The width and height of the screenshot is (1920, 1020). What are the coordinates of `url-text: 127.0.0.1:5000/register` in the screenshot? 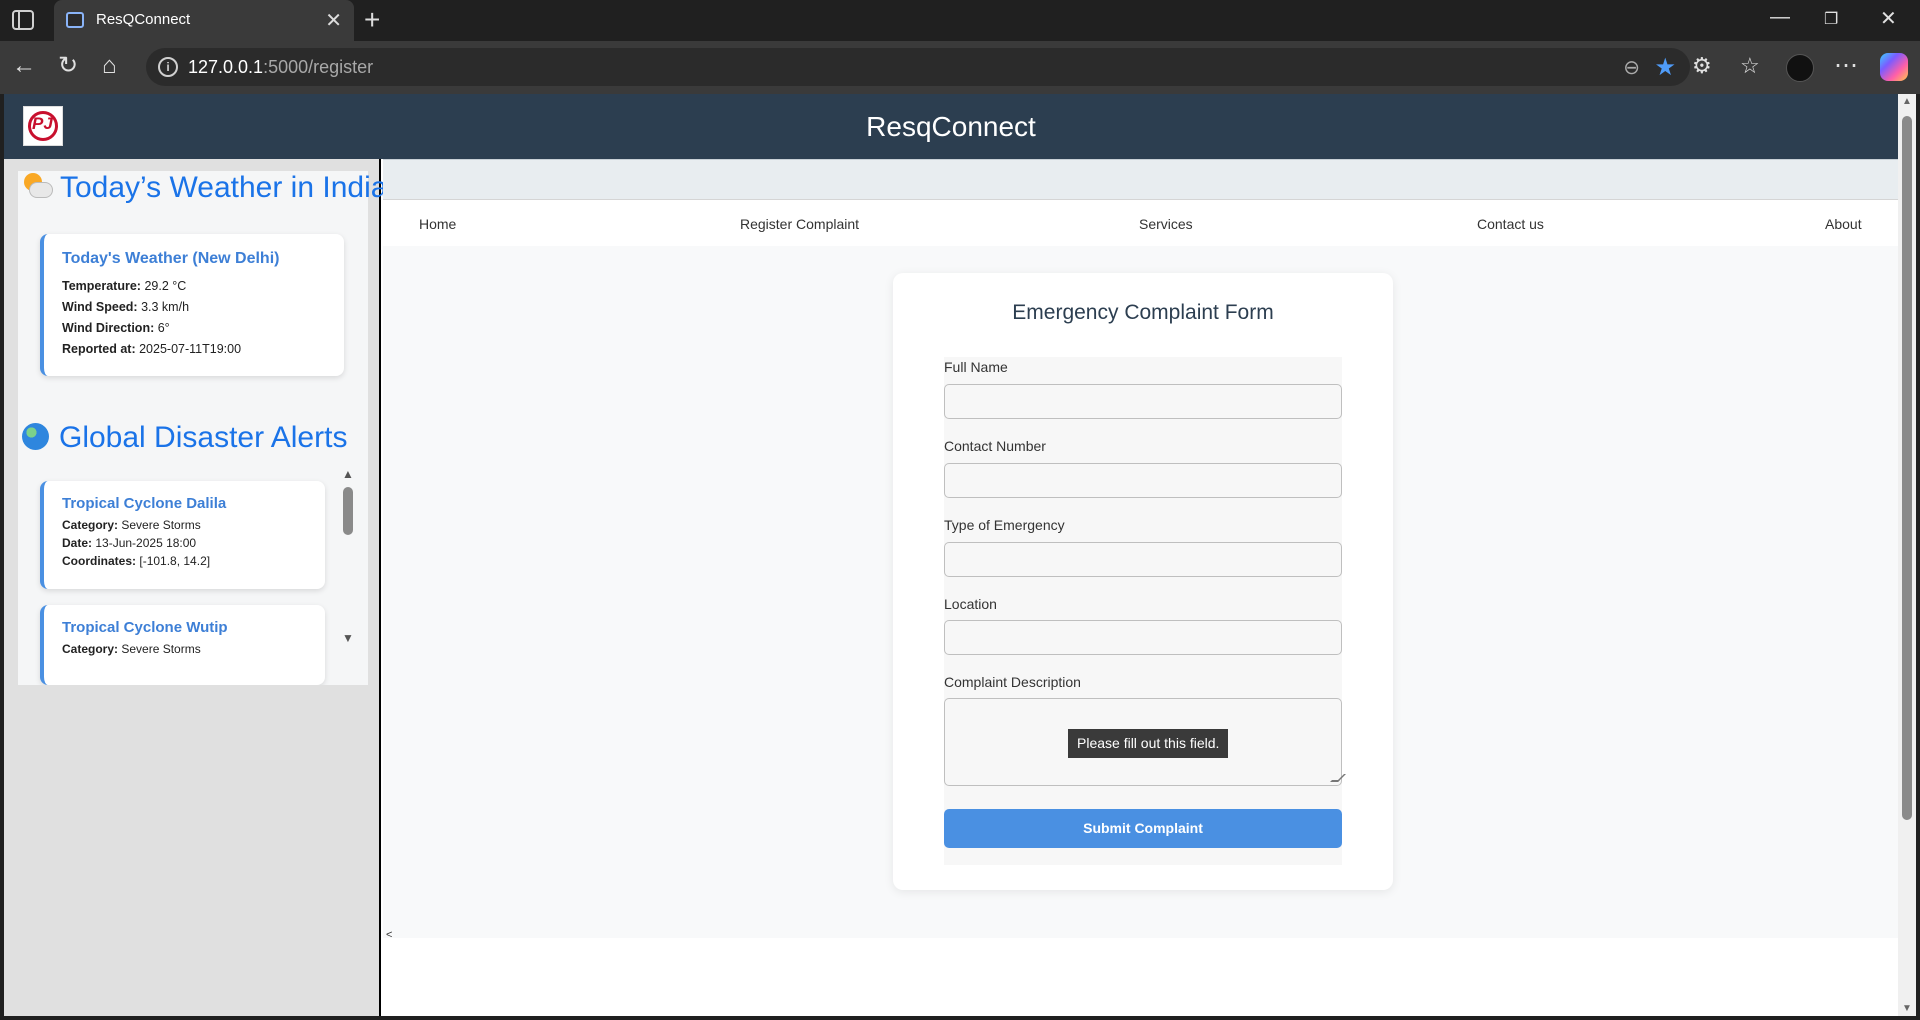 It's located at (280, 67).